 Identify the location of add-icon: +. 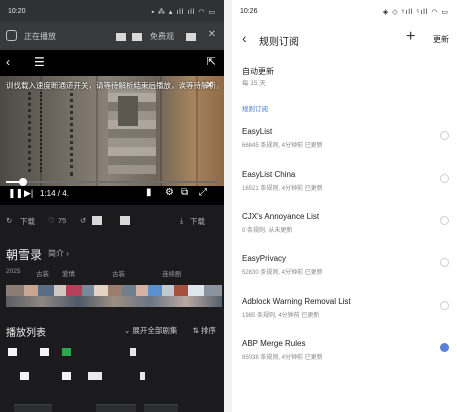
(410, 37).